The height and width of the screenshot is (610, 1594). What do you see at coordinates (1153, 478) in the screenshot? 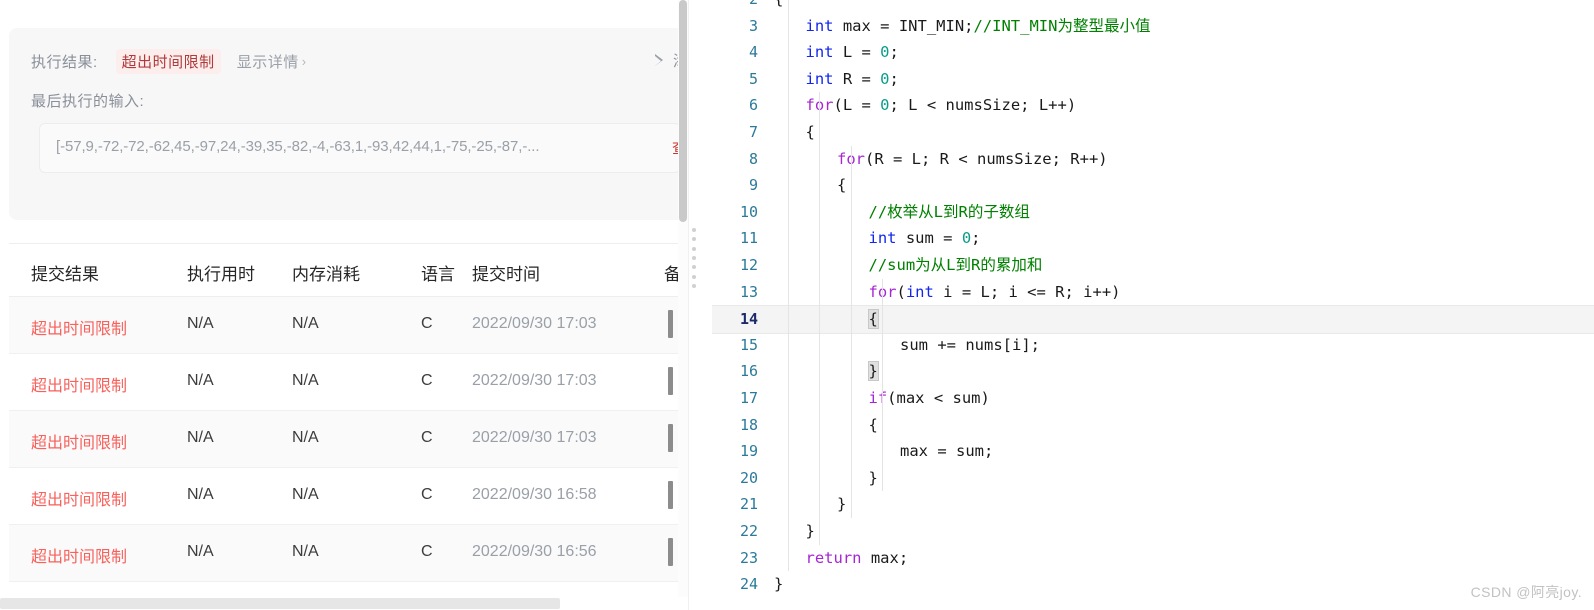
I see `code-line: 20}` at bounding box center [1153, 478].